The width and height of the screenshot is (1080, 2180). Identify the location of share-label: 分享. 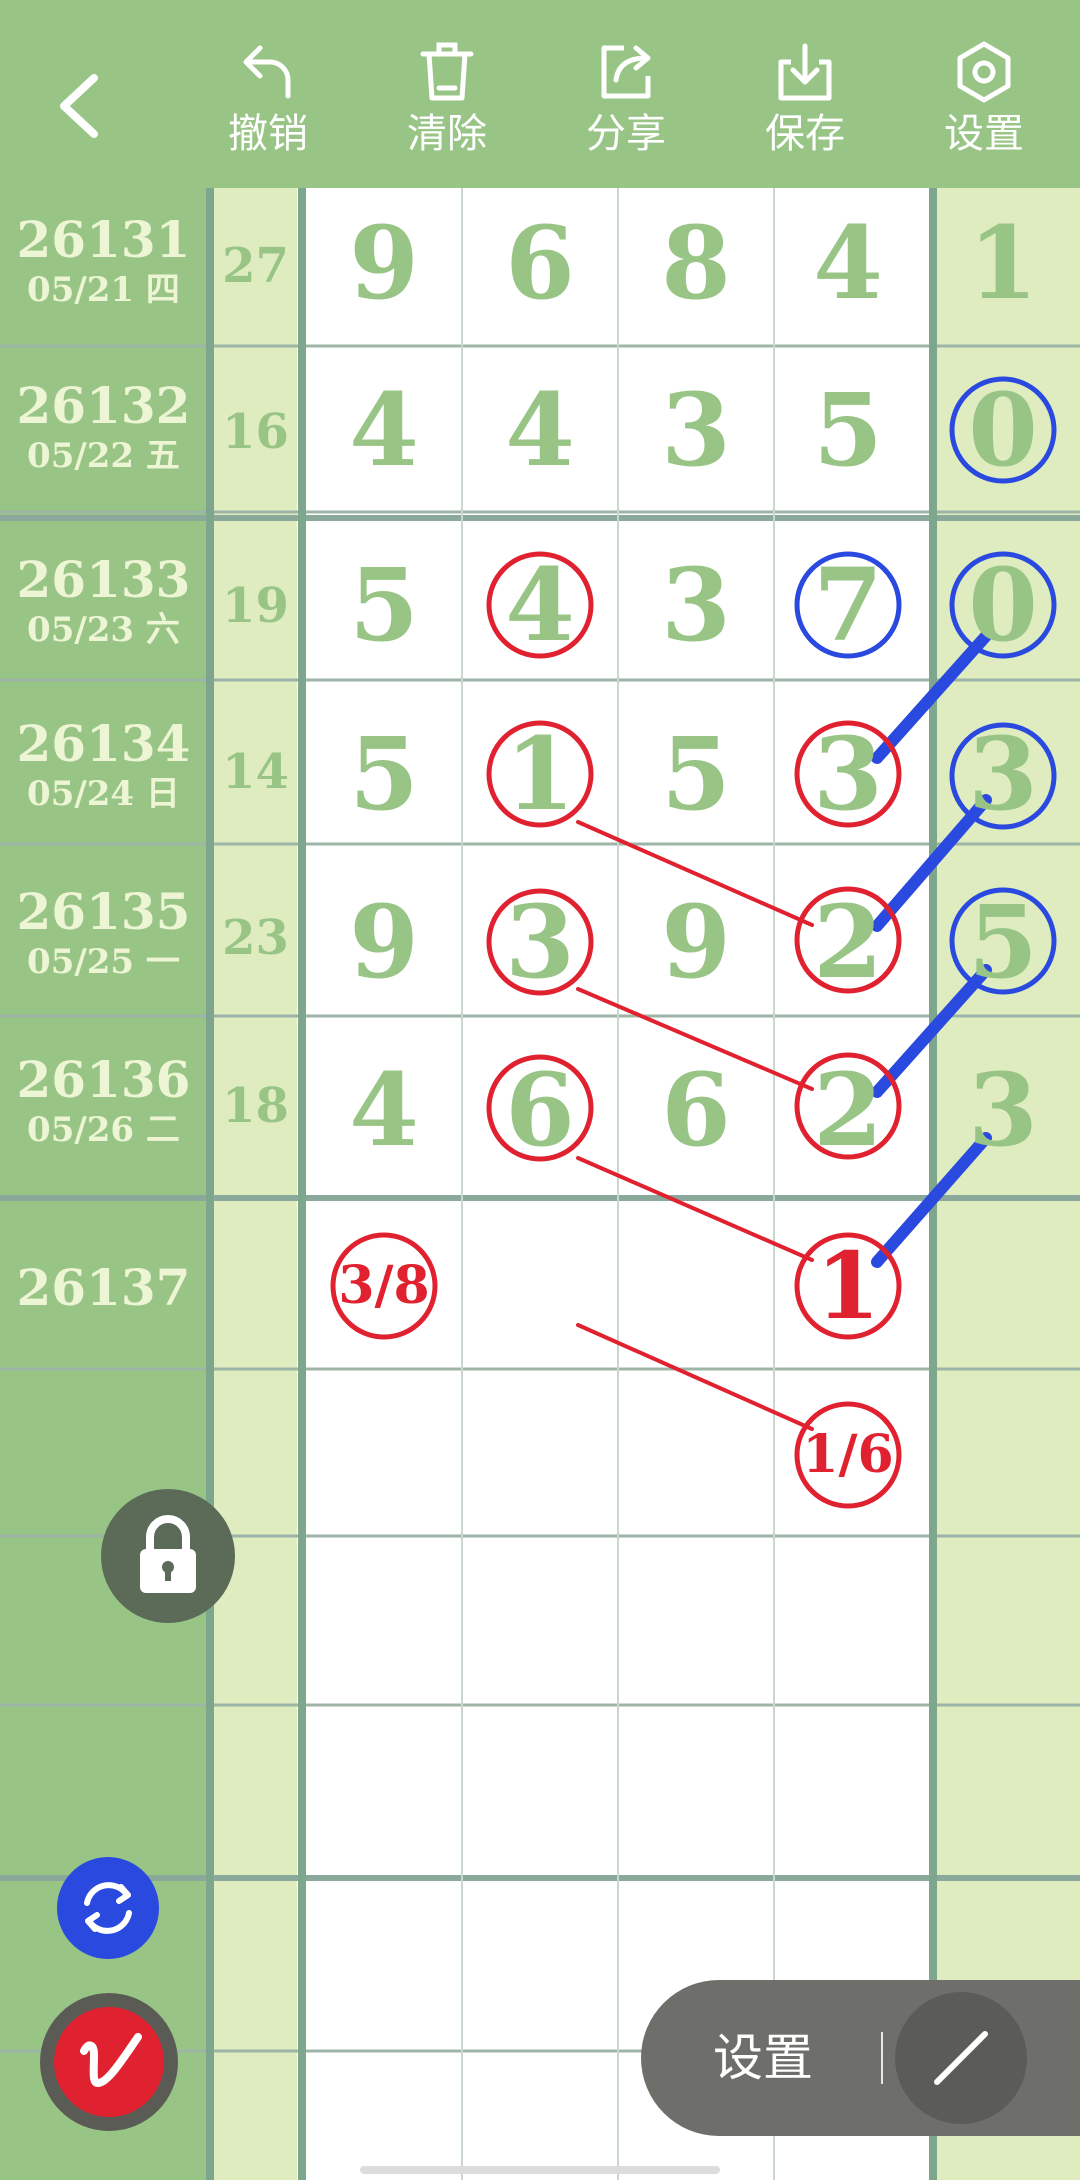
(626, 134).